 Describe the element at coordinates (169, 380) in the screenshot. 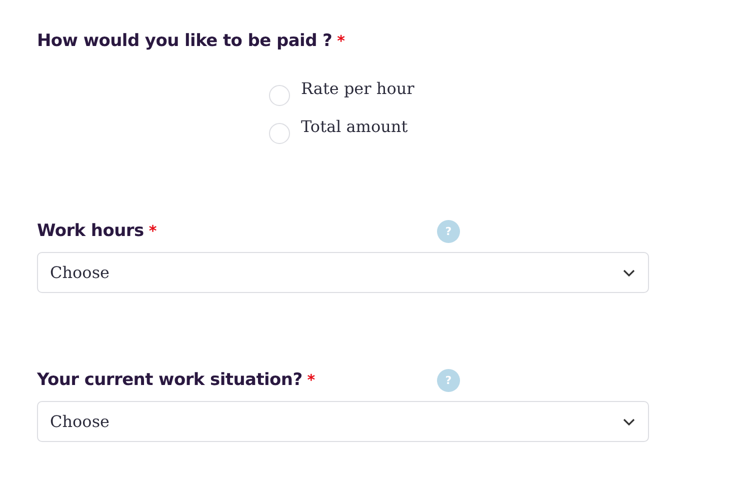

I see `question-label: Your current work situation?` at that location.